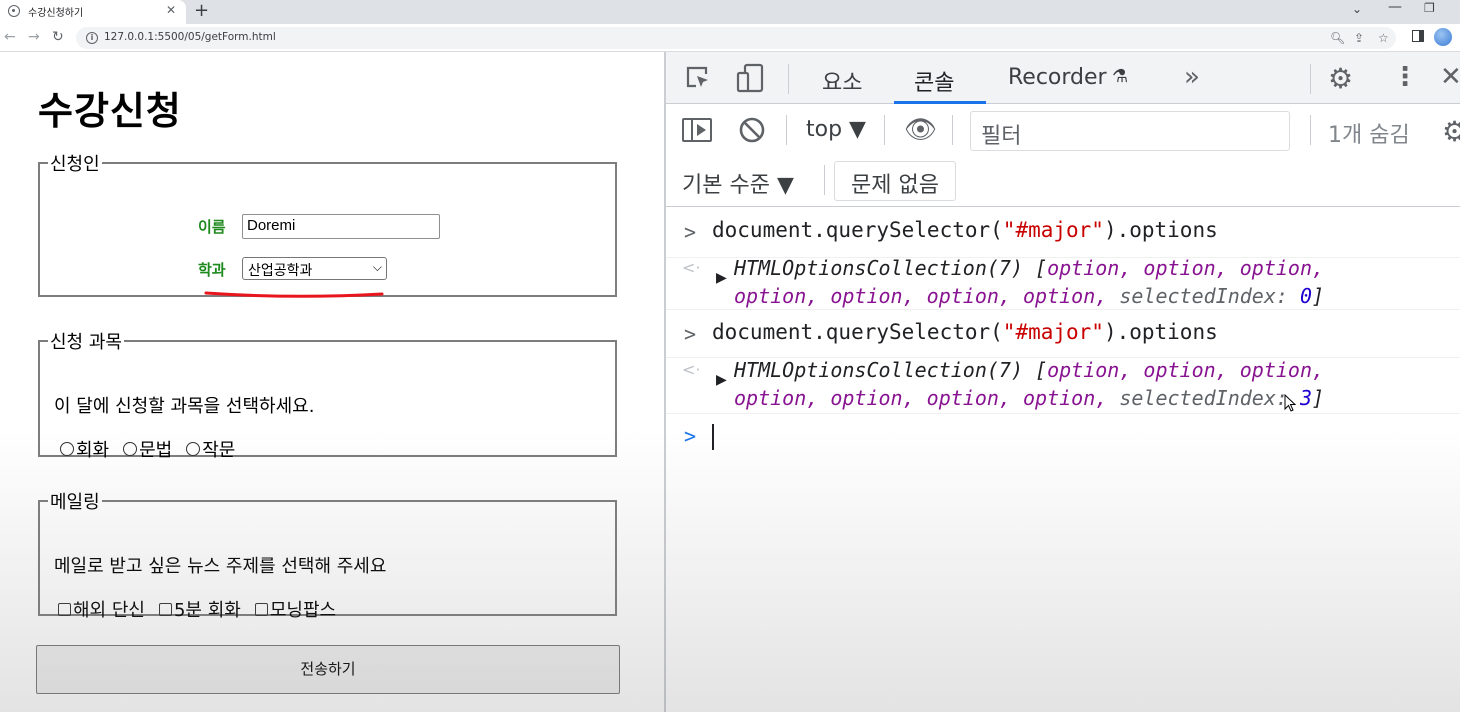 The image size is (1460, 712). What do you see at coordinates (738, 183) in the screenshot?
I see `log-level-selector: 기본 수준 ▼` at bounding box center [738, 183].